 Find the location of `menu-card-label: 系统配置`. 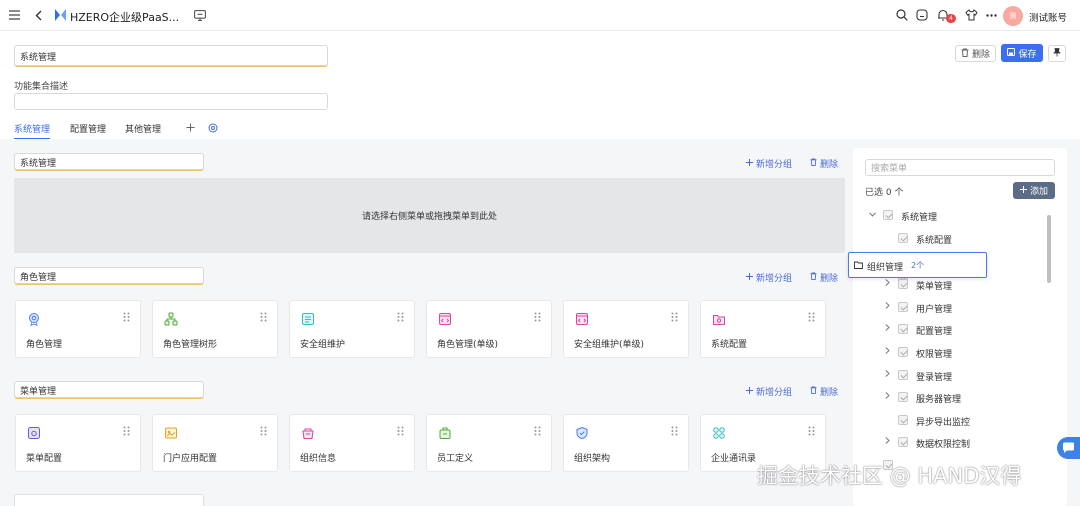

menu-card-label: 系统配置 is located at coordinates (729, 345).